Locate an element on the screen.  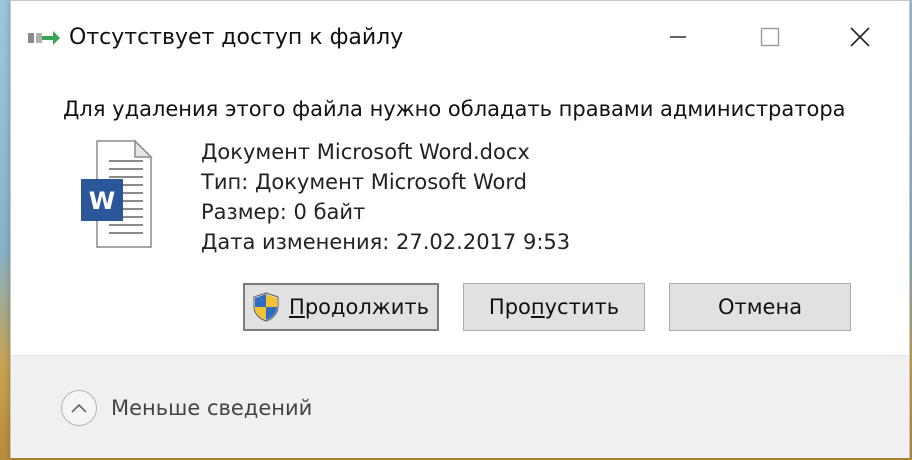
close-icon is located at coordinates (860, 37).